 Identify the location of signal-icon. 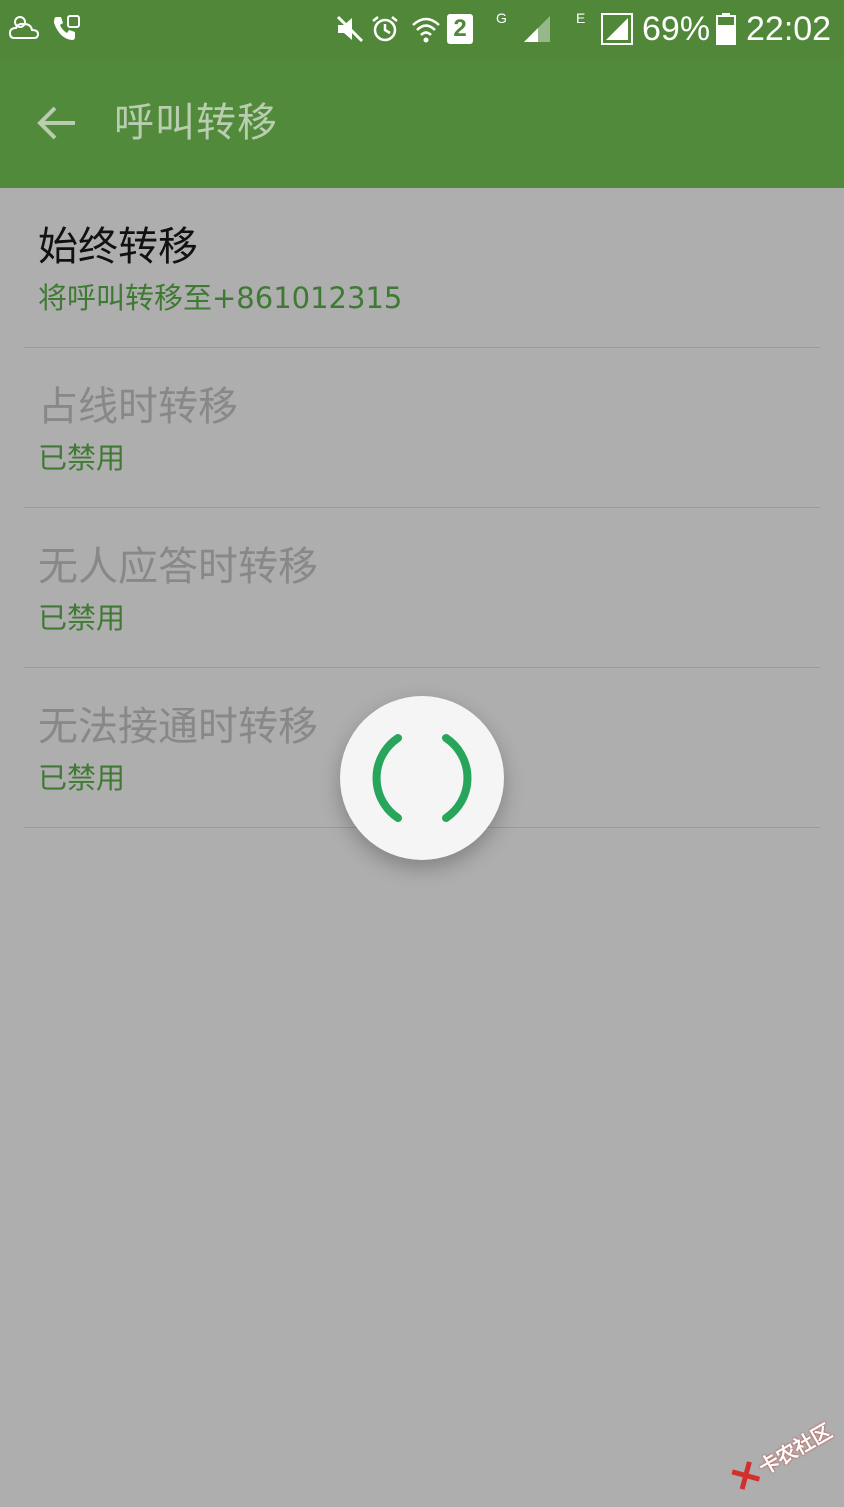
(537, 29).